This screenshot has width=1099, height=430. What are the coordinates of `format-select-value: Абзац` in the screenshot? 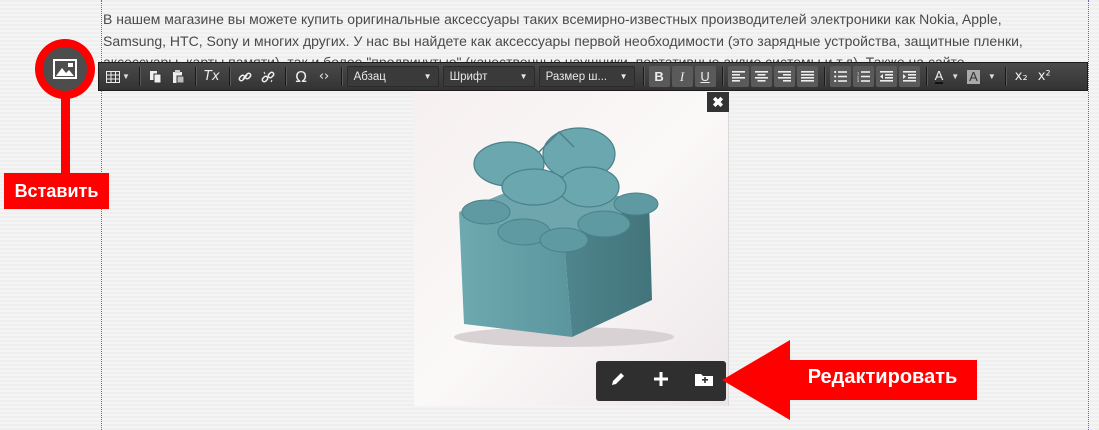 It's located at (369, 76).